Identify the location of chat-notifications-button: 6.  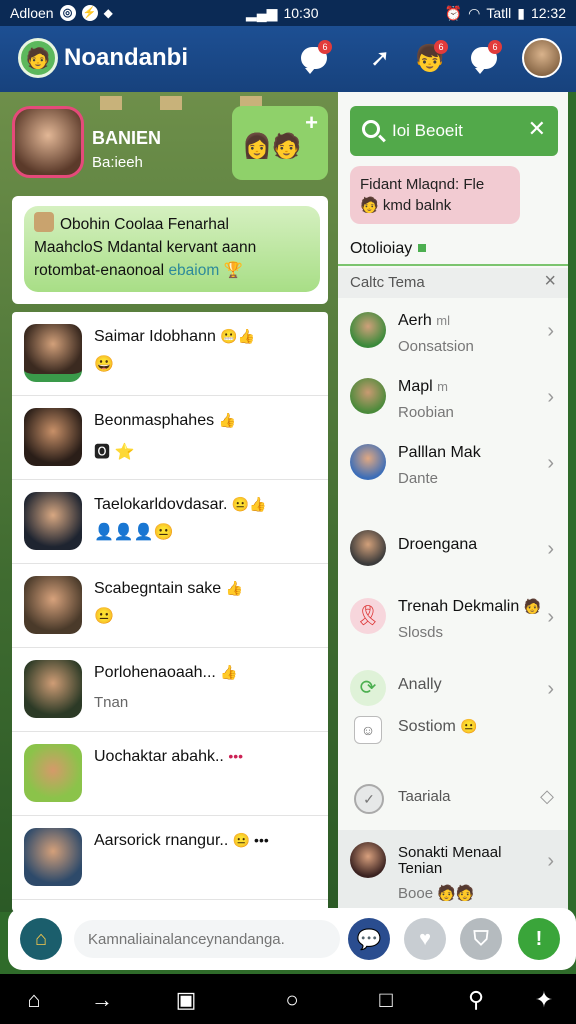
(314, 58).